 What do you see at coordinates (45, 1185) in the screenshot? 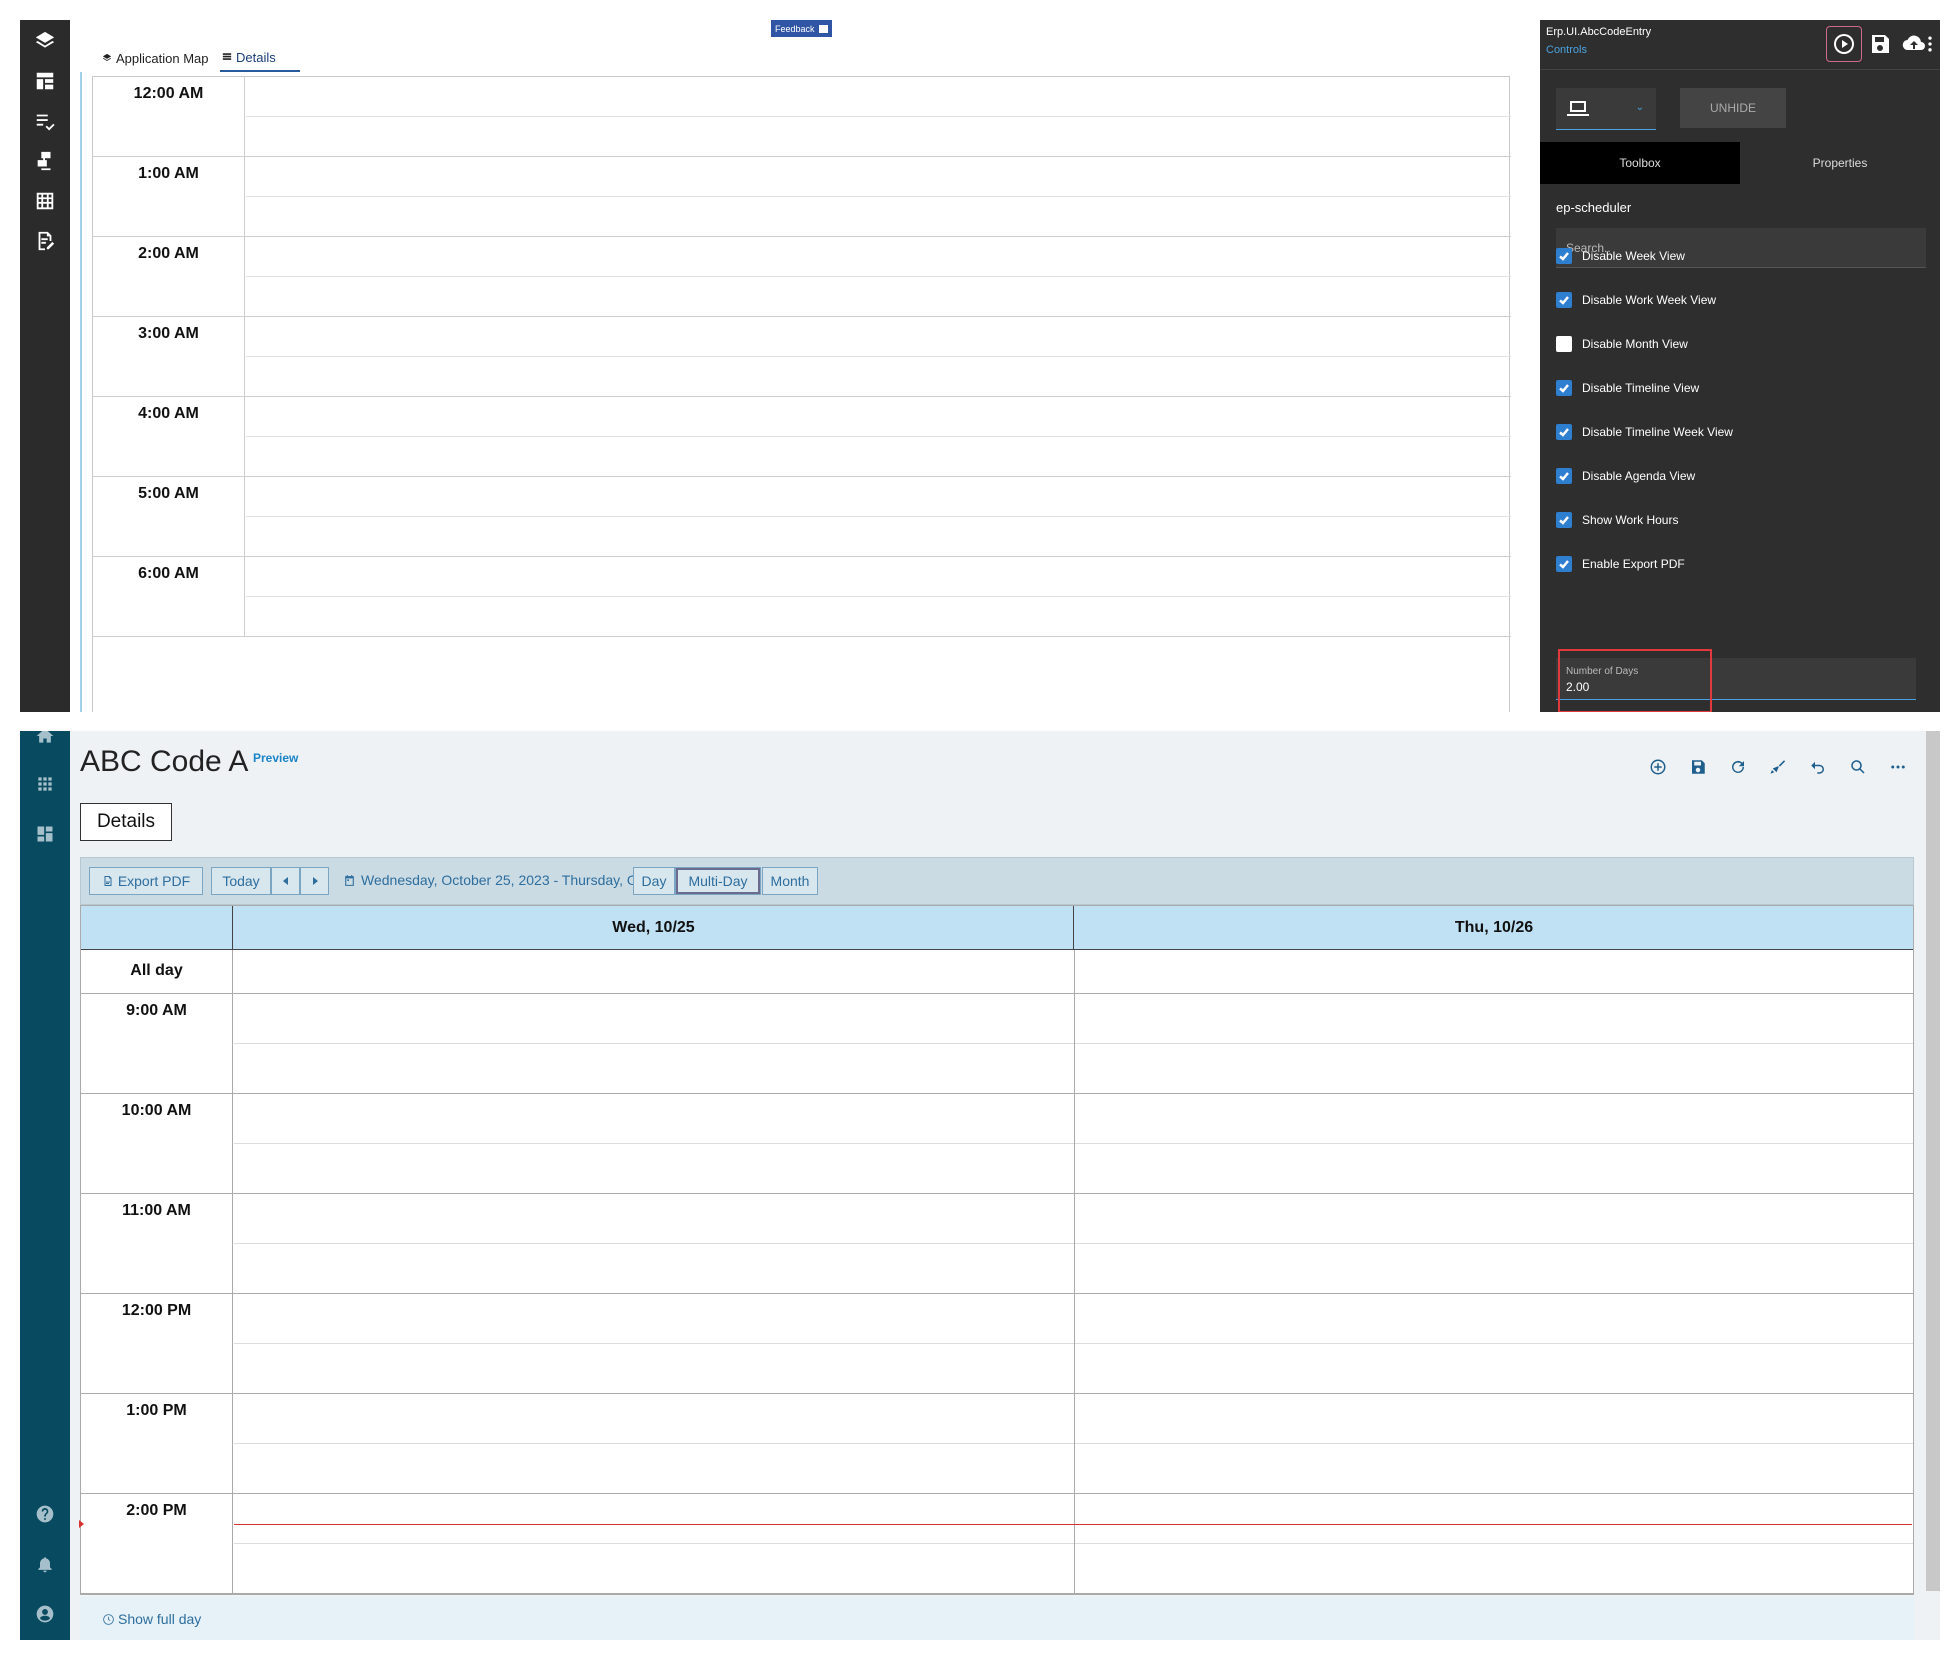
I see `preview-side-rail` at bounding box center [45, 1185].